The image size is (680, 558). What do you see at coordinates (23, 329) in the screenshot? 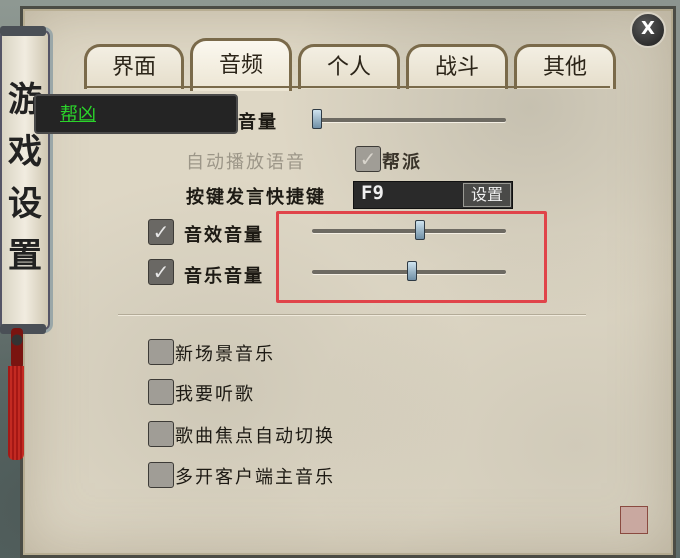
I see `scroll-cap-bottom` at bounding box center [23, 329].